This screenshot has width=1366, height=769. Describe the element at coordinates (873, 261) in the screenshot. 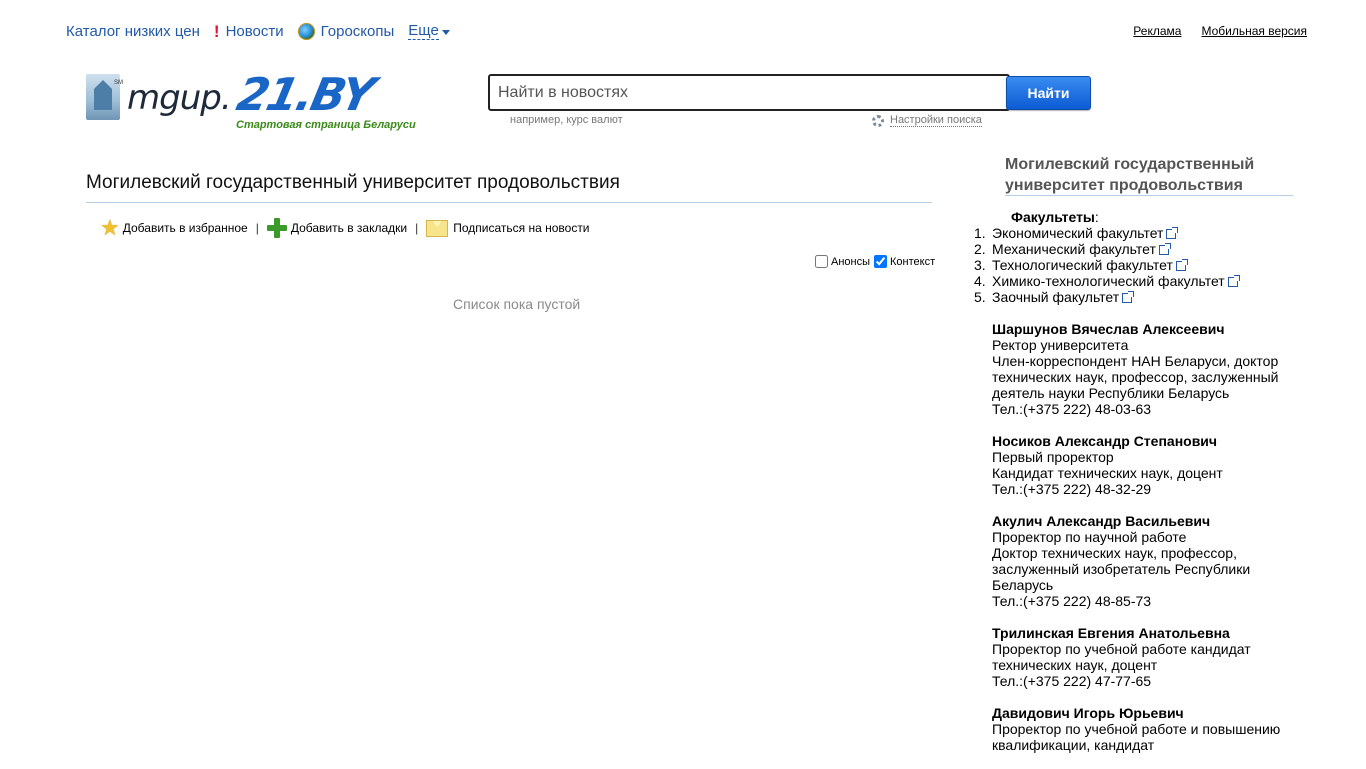

I see `news-filters: Анонсы Контекст` at that location.